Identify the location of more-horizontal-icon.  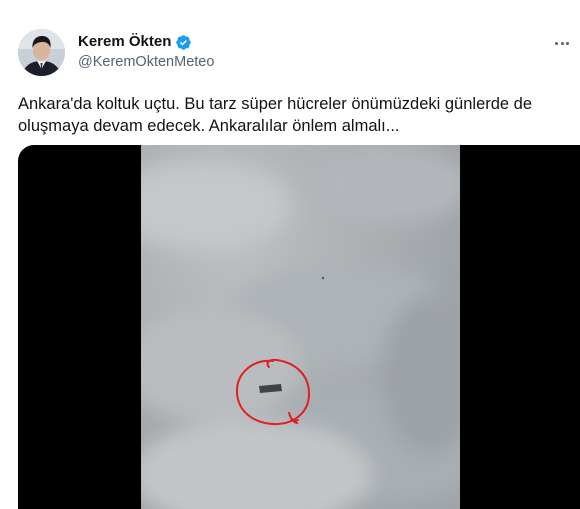
(562, 43).